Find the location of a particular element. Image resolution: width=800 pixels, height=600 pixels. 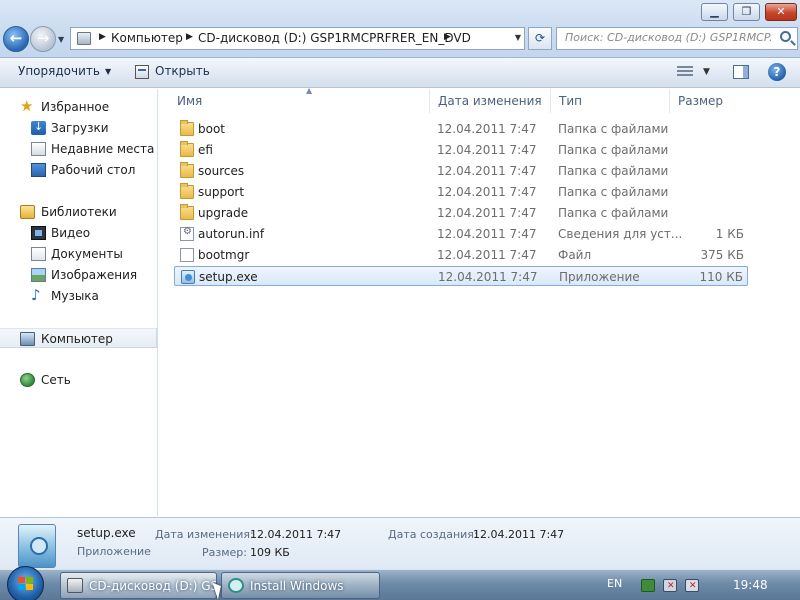

libraries-icon is located at coordinates (27, 212).